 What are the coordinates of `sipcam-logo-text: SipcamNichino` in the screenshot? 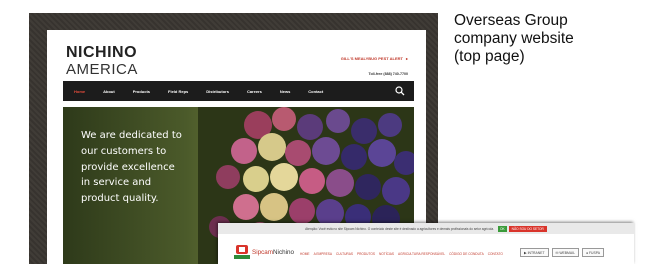 It's located at (273, 252).